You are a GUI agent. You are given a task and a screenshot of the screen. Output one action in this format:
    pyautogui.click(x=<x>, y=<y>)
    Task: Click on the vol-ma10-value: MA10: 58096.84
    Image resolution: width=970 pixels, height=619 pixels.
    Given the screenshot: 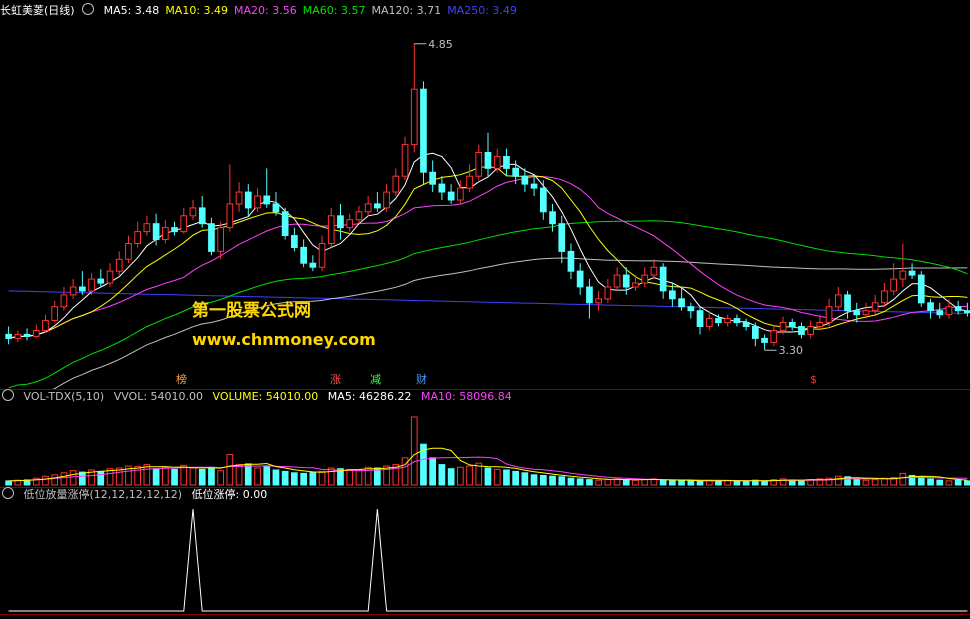 What is the action you would take?
    pyautogui.click(x=466, y=396)
    